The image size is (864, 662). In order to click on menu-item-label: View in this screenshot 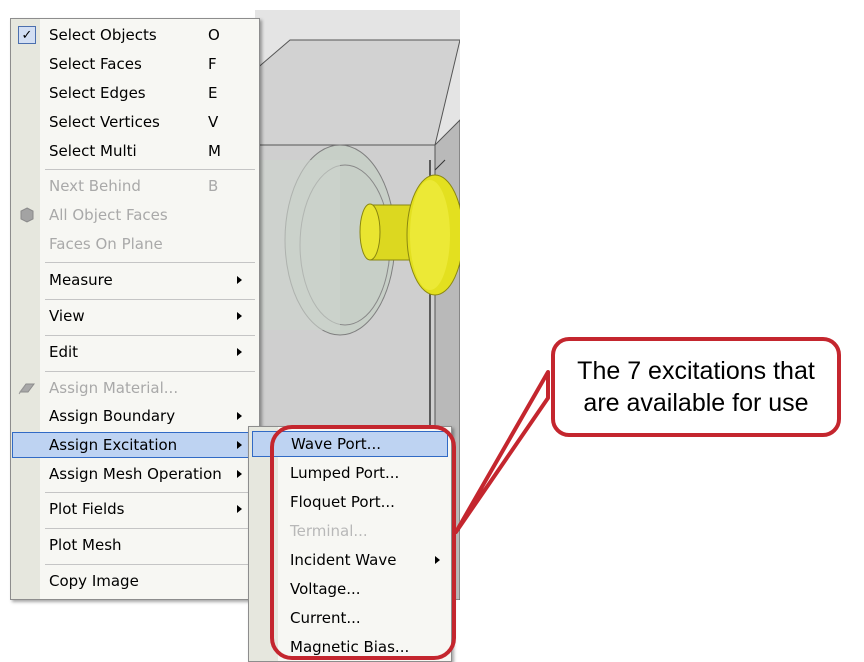, I will do `click(67, 316)`.